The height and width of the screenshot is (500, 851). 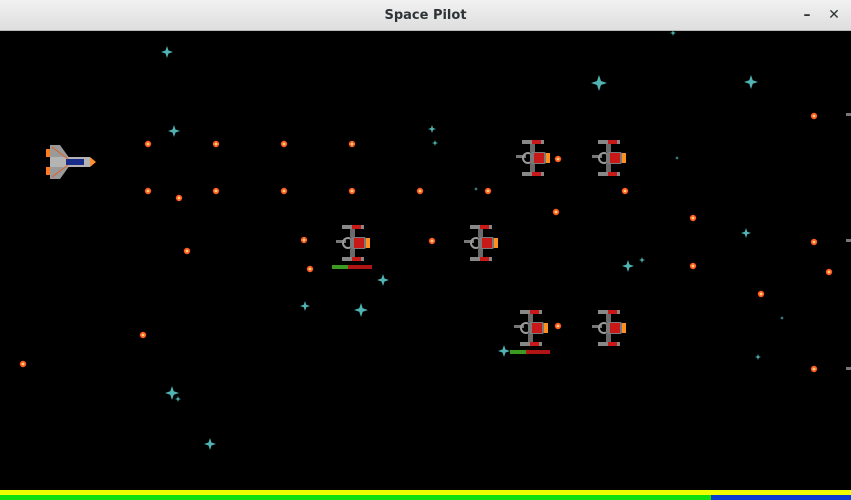 What do you see at coordinates (834, 15) in the screenshot?
I see `close-button: ✕` at bounding box center [834, 15].